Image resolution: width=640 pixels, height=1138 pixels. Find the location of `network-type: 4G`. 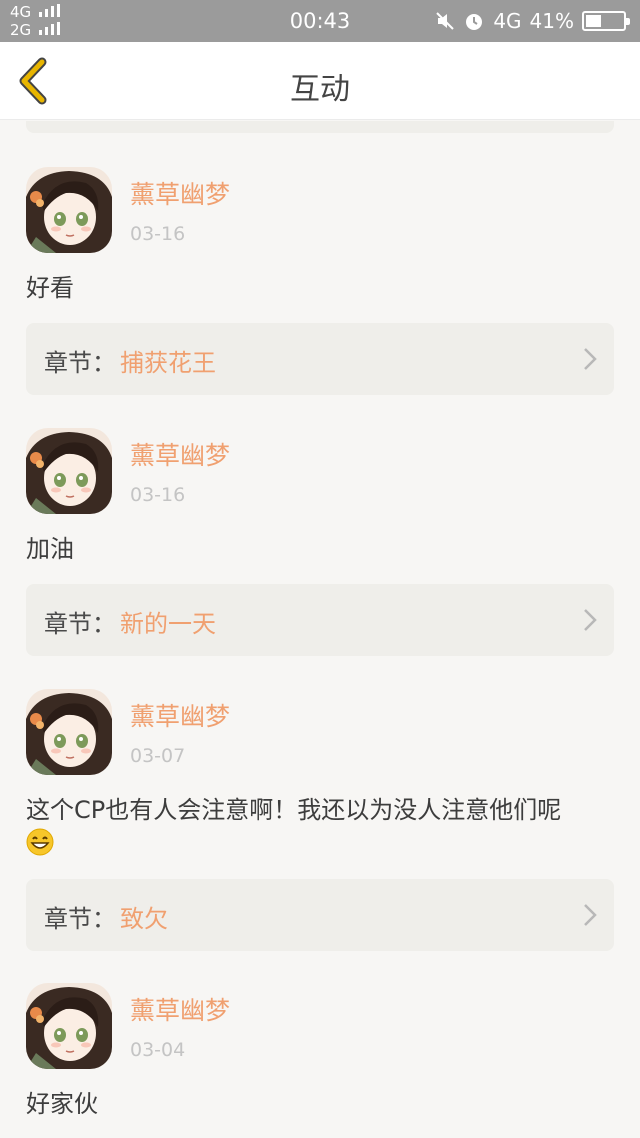

network-type: 4G is located at coordinates (507, 21).